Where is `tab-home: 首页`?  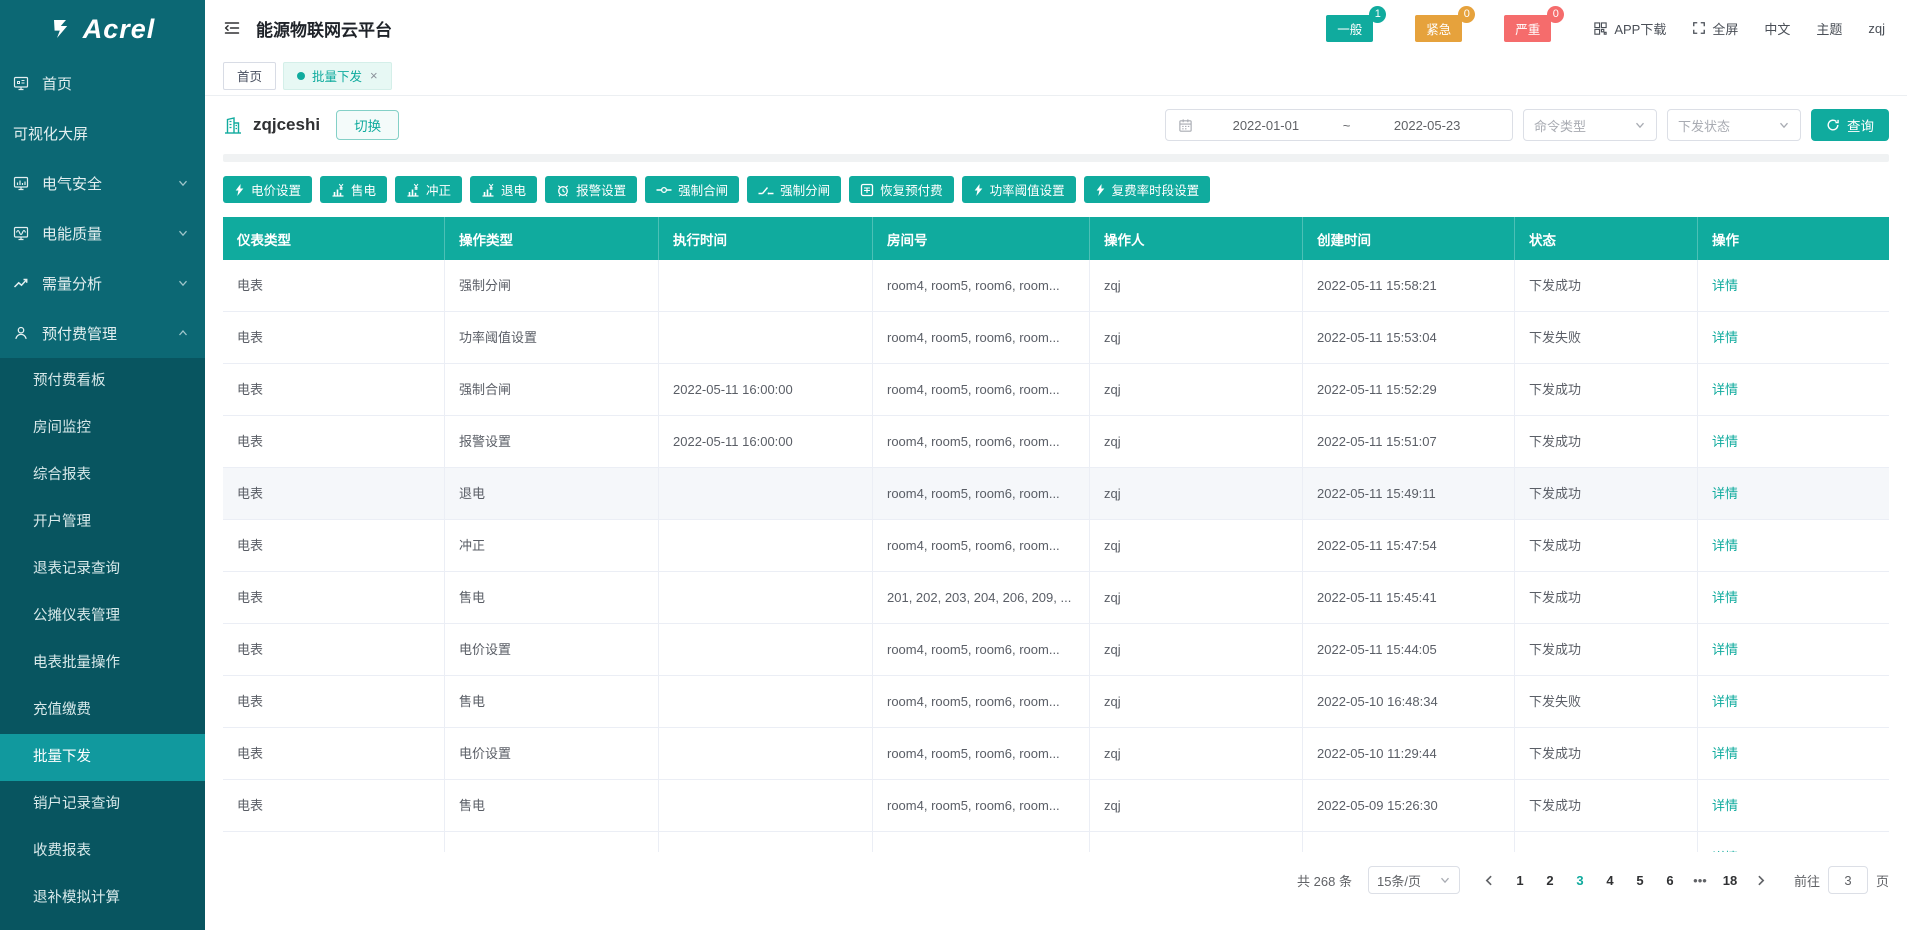 tab-home: 首页 is located at coordinates (250, 75).